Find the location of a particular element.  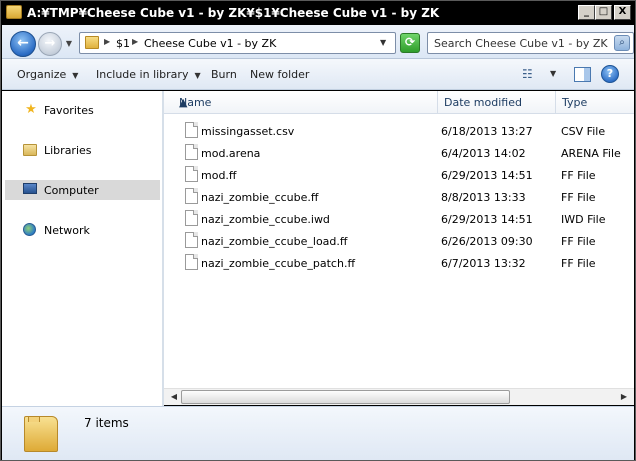

network-icon is located at coordinates (29, 229).